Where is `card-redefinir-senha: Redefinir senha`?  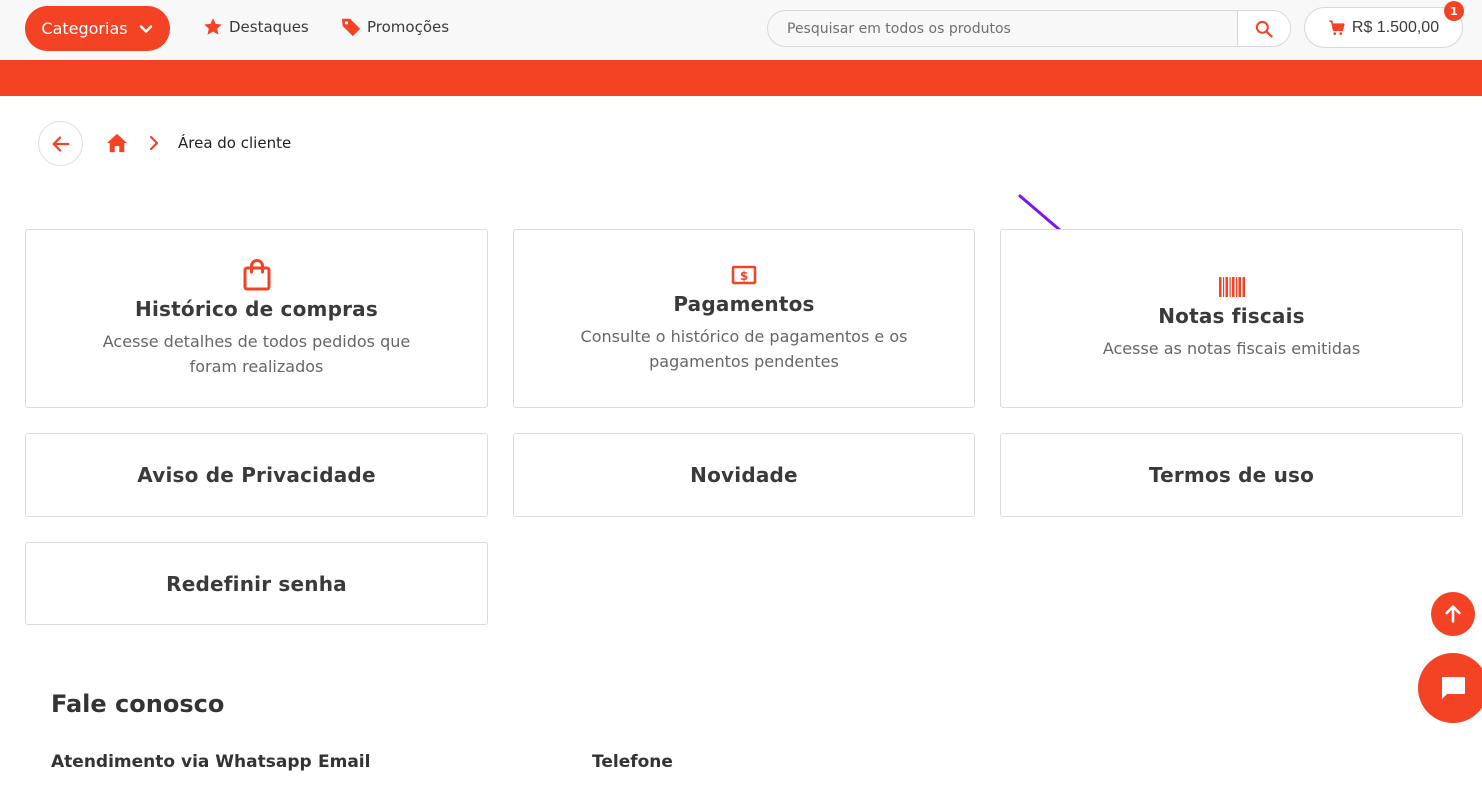 card-redefinir-senha: Redefinir senha is located at coordinates (256, 583).